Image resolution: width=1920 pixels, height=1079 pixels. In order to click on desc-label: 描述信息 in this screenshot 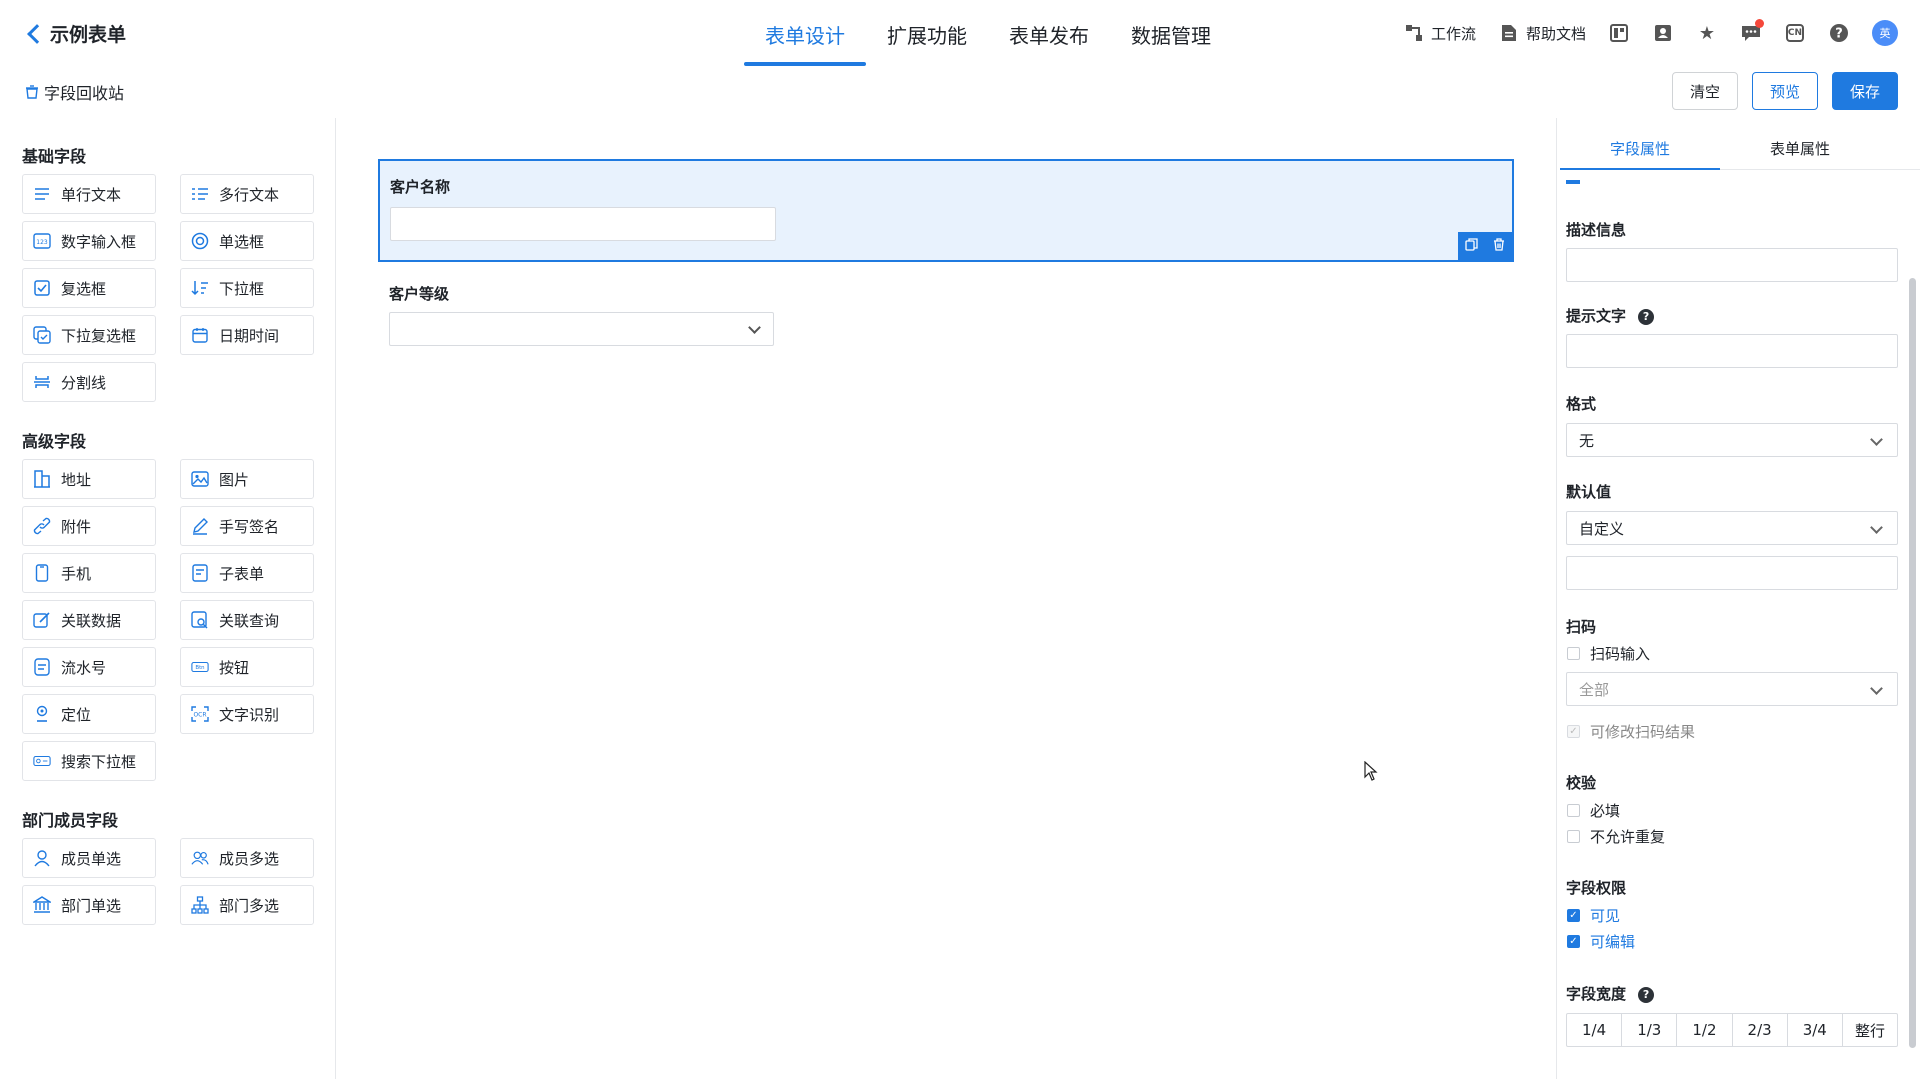, I will do `click(1596, 230)`.